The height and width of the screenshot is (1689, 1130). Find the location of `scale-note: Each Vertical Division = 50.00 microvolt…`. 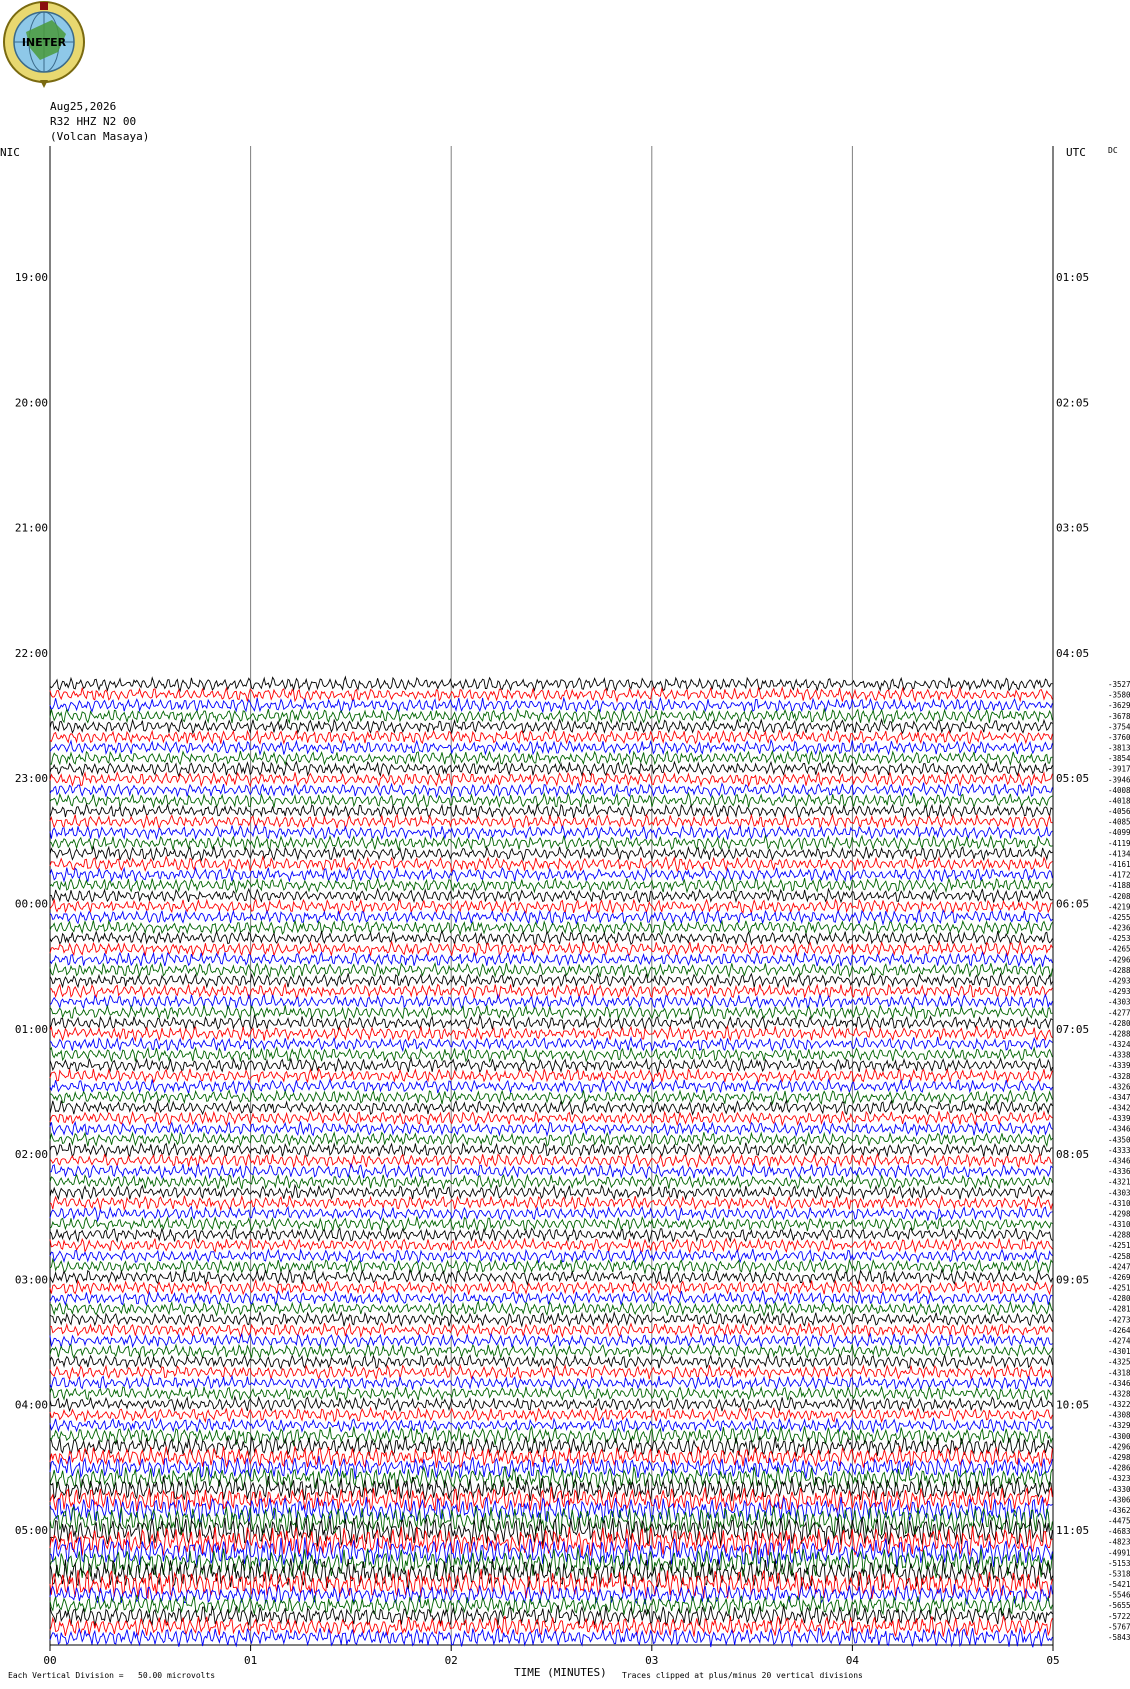

scale-note: Each Vertical Division = 50.00 microvolt… is located at coordinates (112, 1675).